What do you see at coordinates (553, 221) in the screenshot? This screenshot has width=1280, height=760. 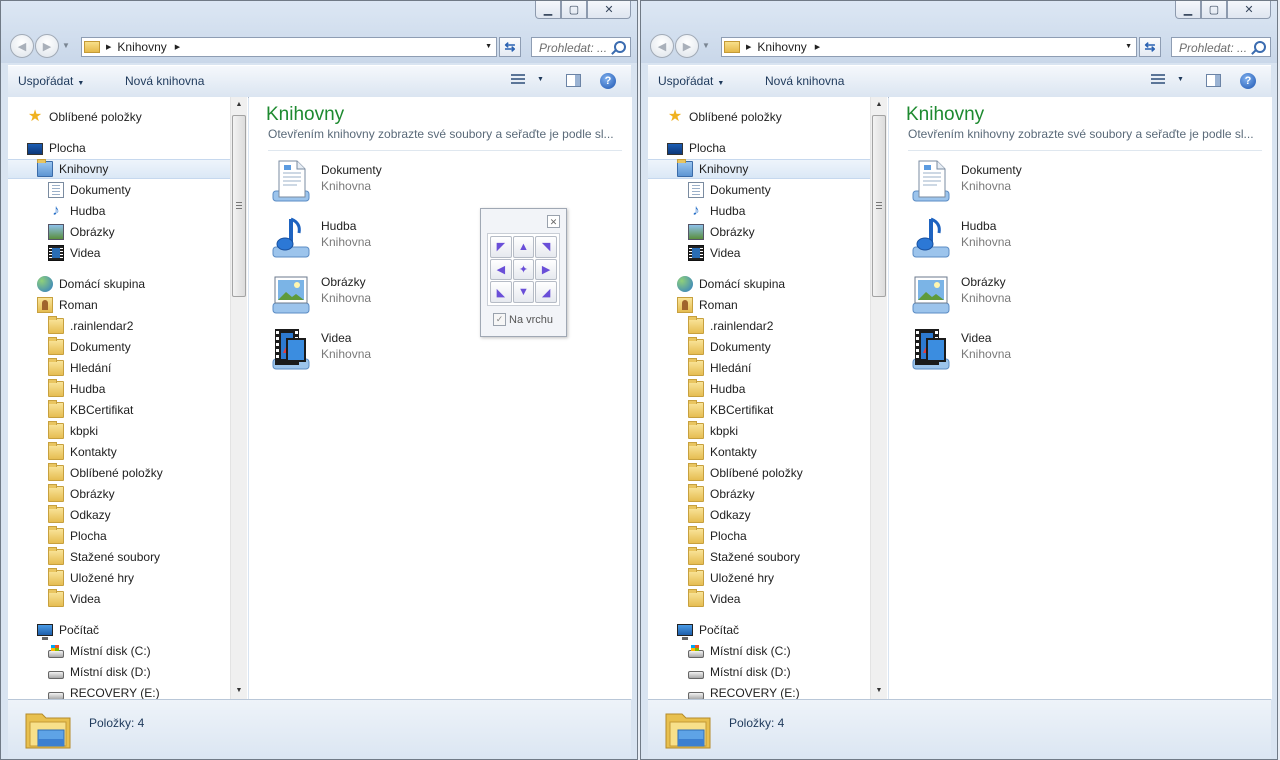 I see `mover-close-icon: ✕` at bounding box center [553, 221].